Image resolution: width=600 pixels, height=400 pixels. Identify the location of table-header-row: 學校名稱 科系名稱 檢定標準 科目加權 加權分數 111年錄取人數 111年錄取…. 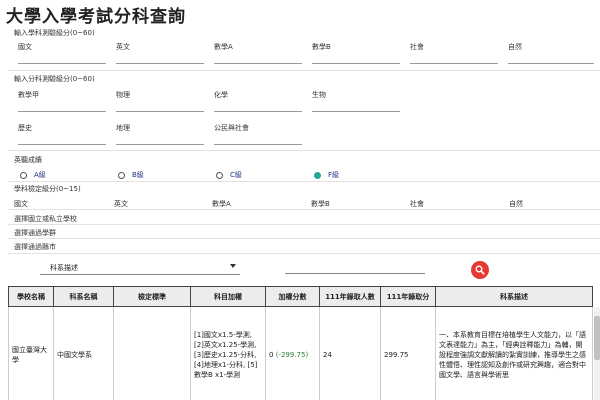
(300, 296).